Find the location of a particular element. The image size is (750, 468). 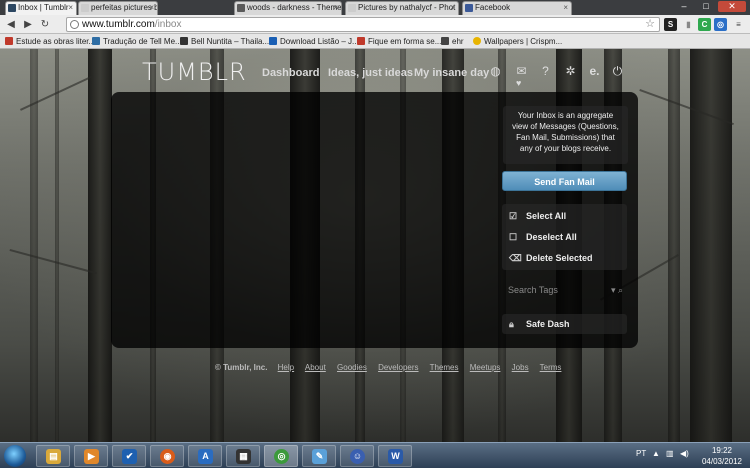

footer-link-meetups: Meetups is located at coordinates (485, 367).